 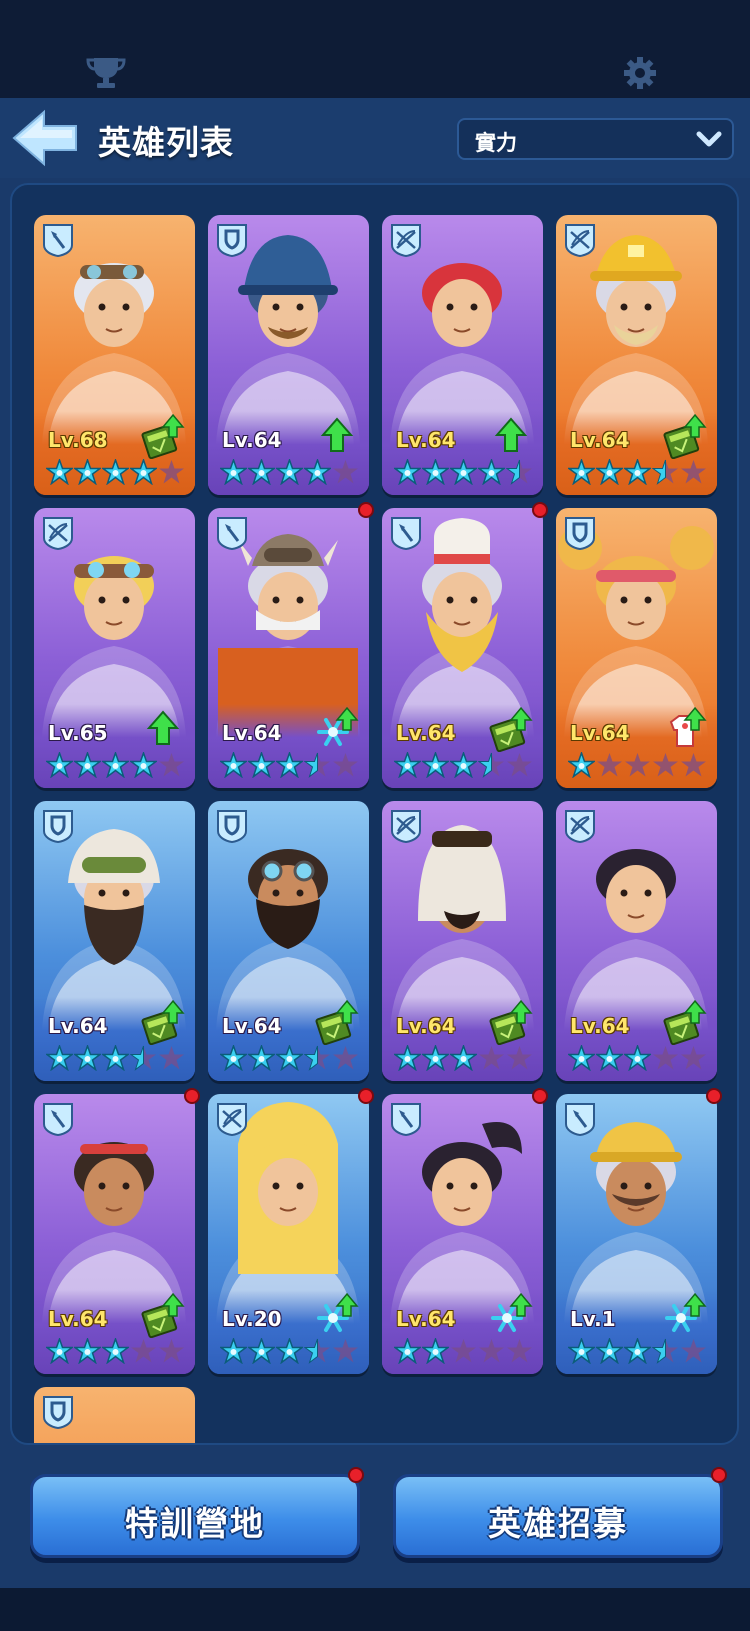 What do you see at coordinates (45, 138) in the screenshot?
I see `back-arrow-icon` at bounding box center [45, 138].